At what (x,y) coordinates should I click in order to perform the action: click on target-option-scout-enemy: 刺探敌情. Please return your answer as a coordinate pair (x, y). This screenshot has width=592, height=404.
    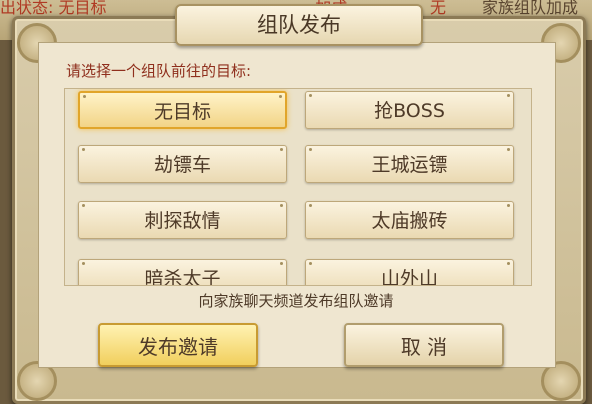
    Looking at the image, I should click on (182, 220).